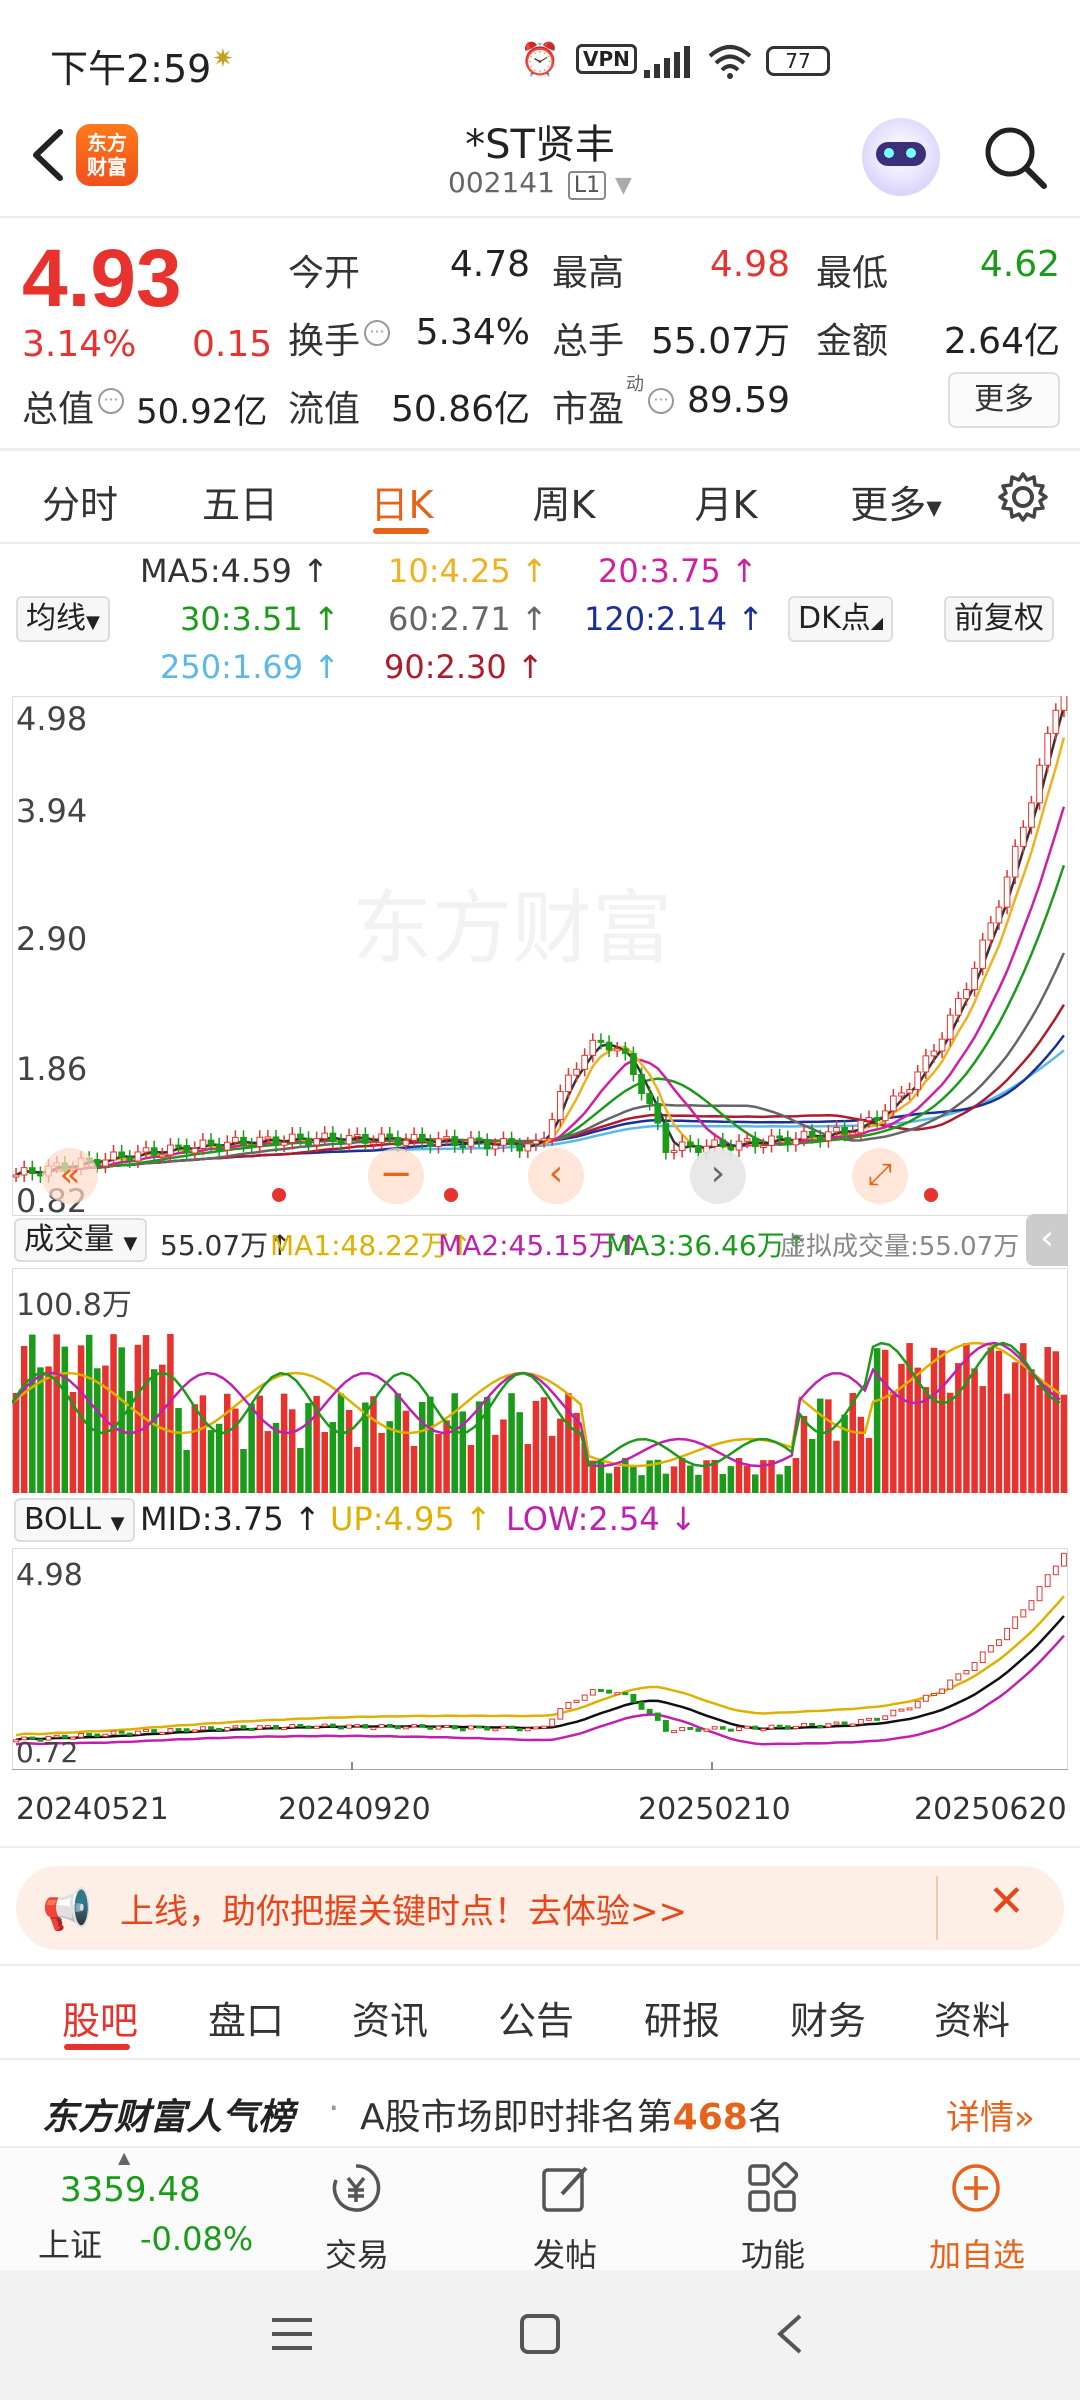  I want to click on volume-label: 总手, so click(588, 341).